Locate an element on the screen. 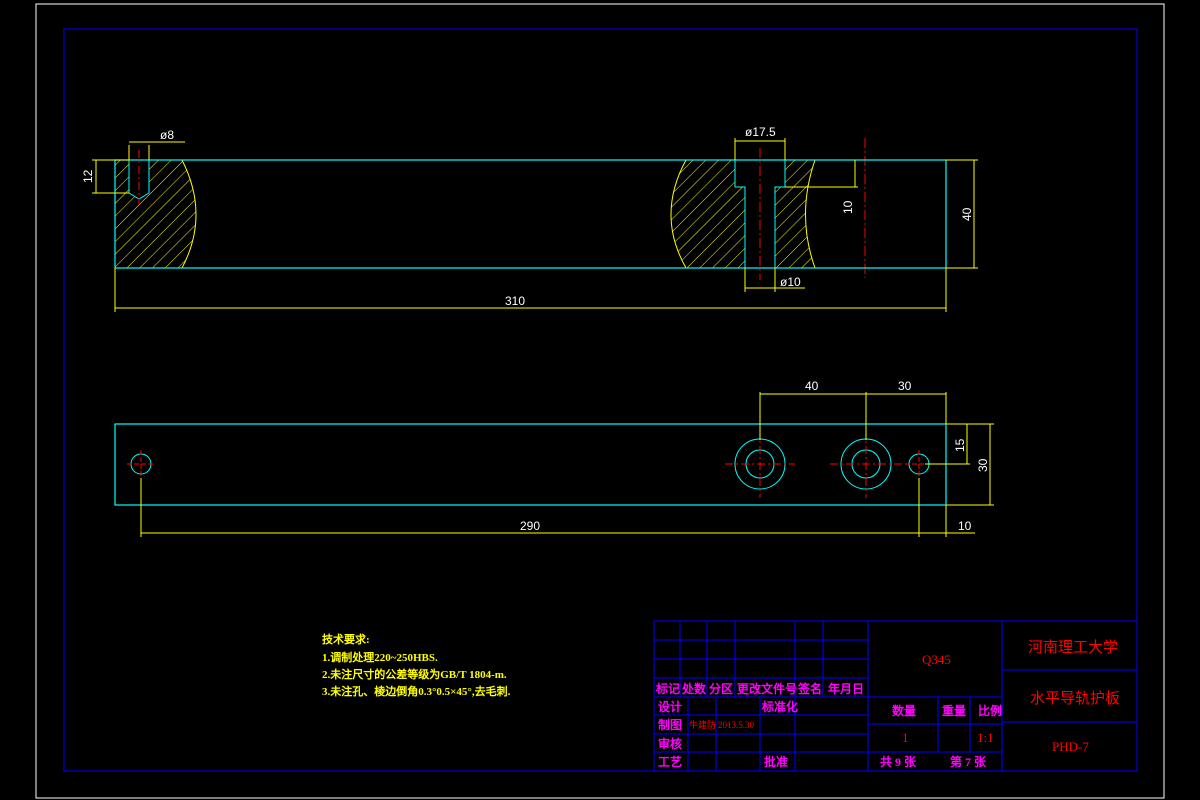 The image size is (1200, 800). dim-edge-offset-y: 15 is located at coordinates (960, 445).